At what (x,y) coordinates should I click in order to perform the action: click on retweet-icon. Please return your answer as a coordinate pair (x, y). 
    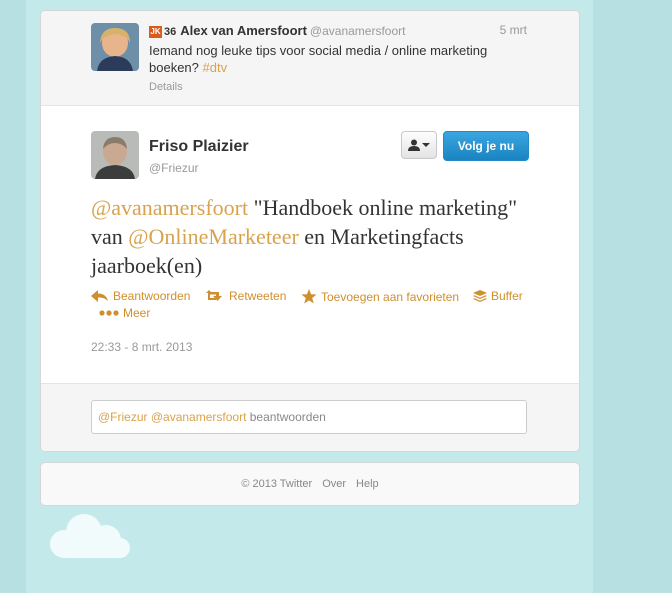
    Looking at the image, I should click on (214, 295).